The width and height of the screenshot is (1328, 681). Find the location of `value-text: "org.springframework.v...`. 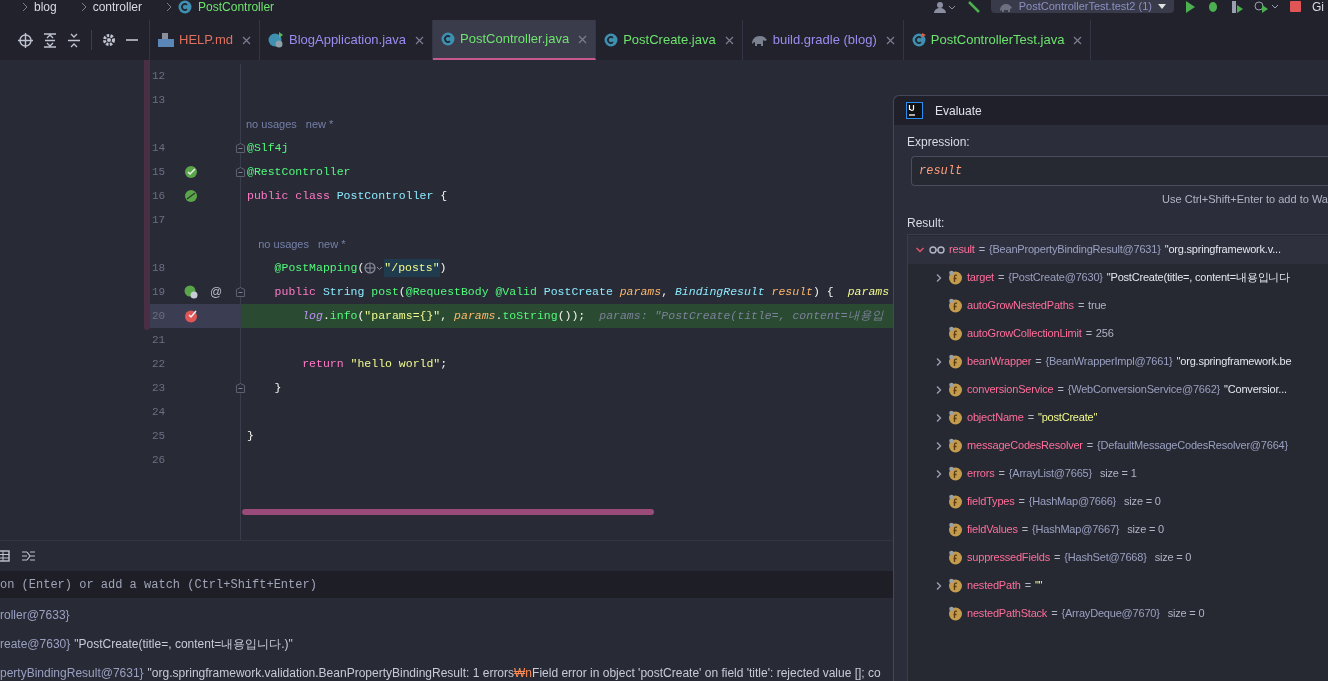

value-text: "org.springframework.v... is located at coordinates (1222, 250).